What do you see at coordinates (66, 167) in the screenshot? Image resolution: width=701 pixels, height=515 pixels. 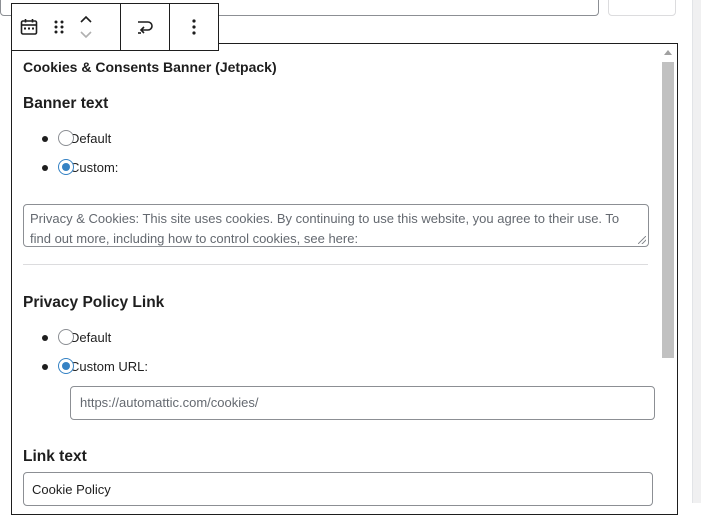 I see `radio-custom` at bounding box center [66, 167].